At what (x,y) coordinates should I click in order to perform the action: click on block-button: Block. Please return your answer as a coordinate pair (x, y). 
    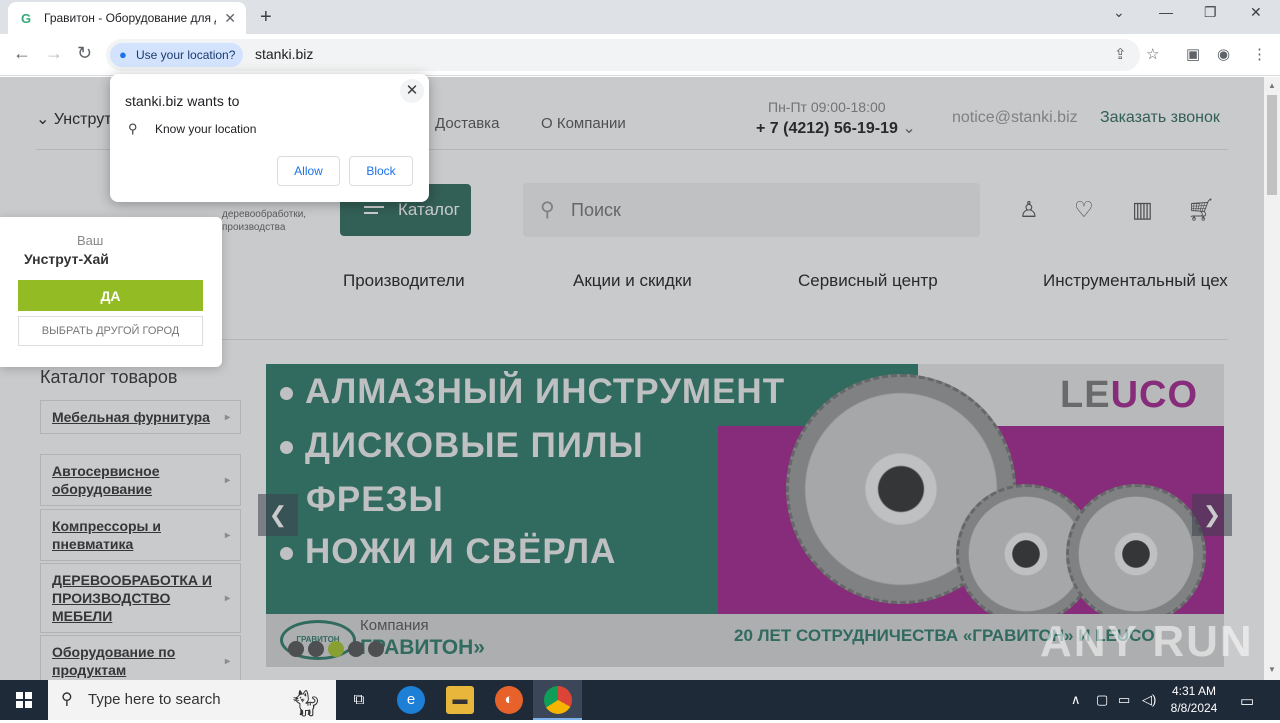
    Looking at the image, I should click on (381, 171).